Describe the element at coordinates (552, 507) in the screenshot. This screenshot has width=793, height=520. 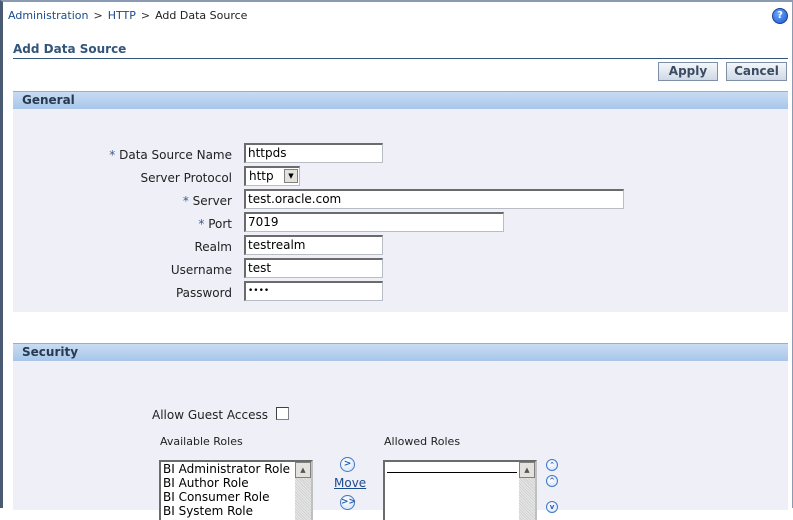
I see `move-down-icon: v` at that location.